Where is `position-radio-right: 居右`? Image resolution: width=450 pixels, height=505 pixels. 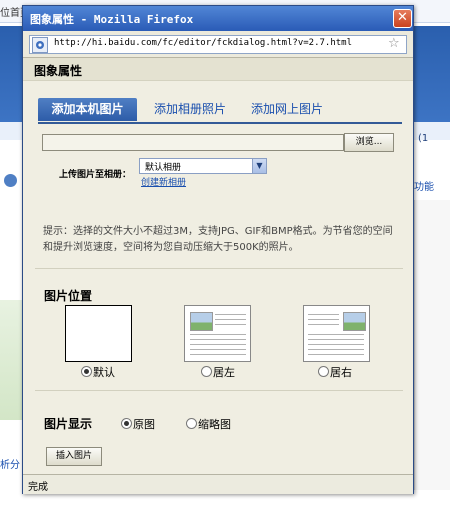 position-radio-right: 居右 is located at coordinates (335, 372).